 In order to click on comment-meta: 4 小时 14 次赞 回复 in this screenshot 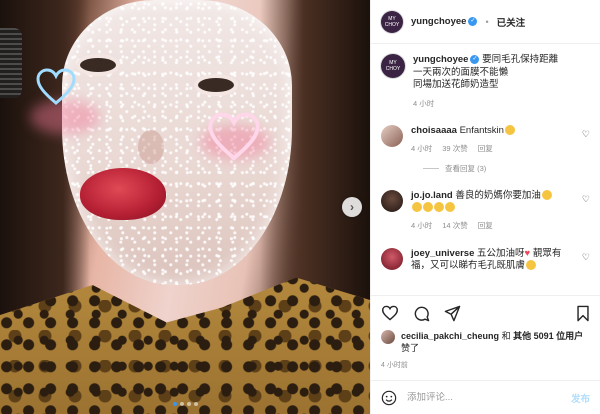, I will do `click(492, 226)`.